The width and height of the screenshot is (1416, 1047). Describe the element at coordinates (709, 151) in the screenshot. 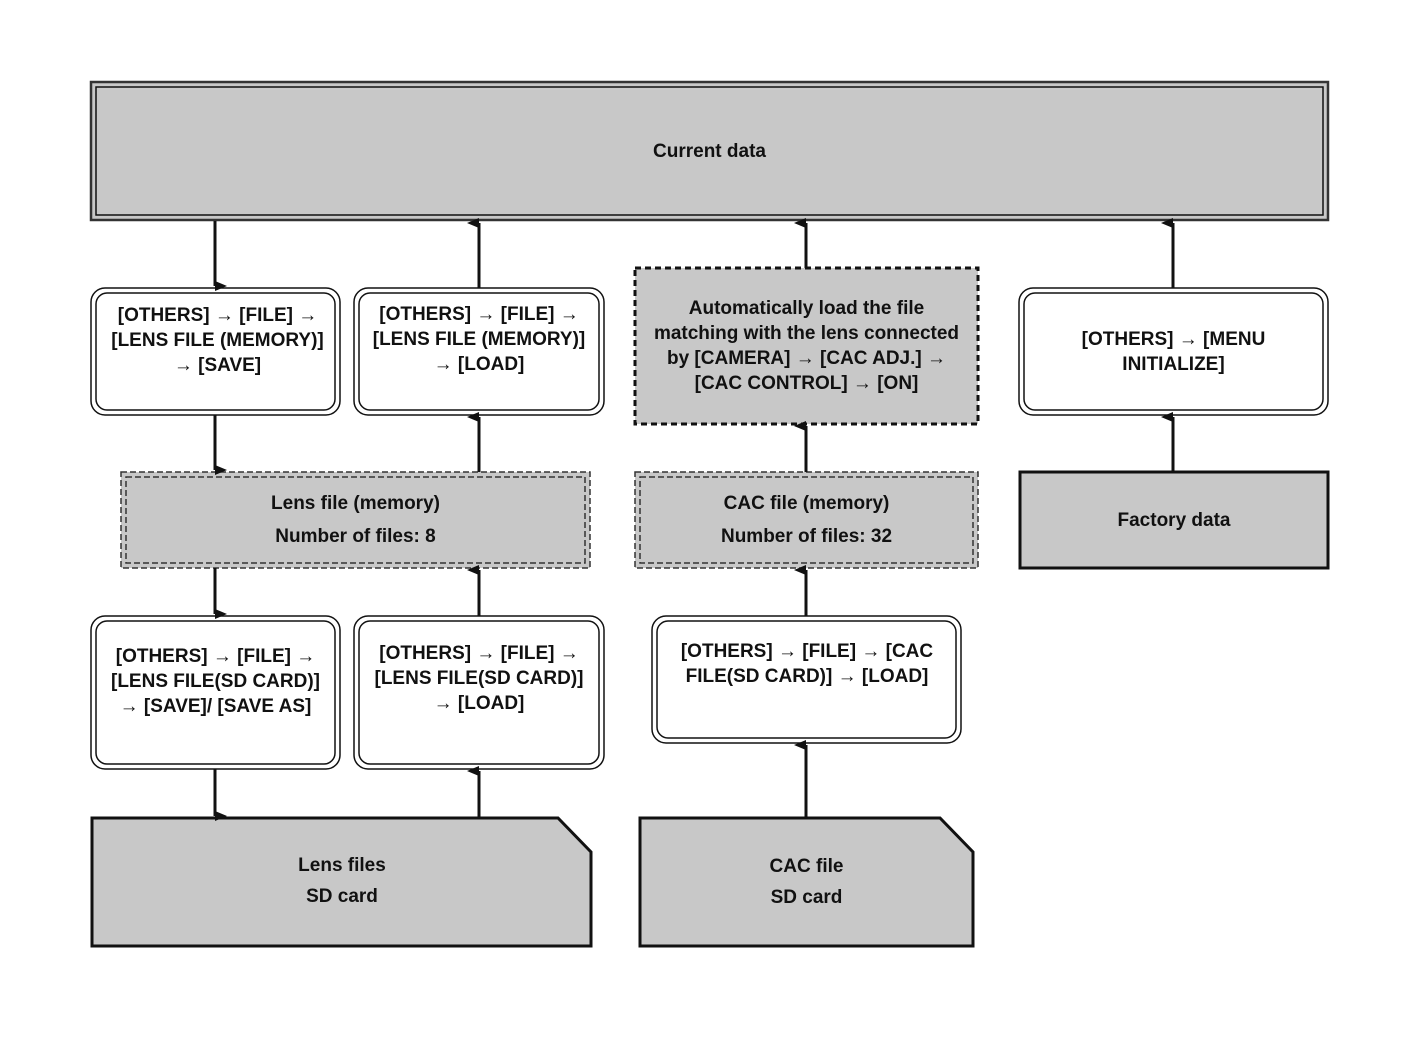

I see `current-data-label: Current data` at that location.